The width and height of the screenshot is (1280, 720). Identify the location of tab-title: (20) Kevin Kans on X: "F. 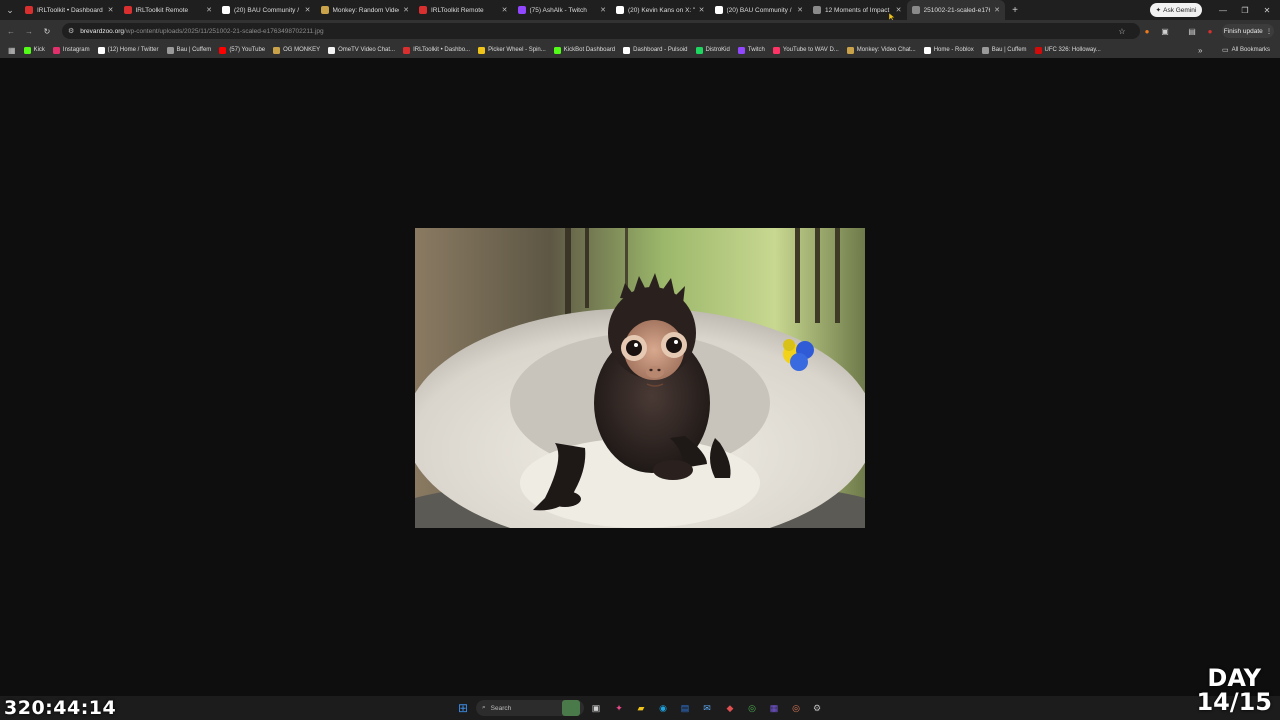
(661, 10).